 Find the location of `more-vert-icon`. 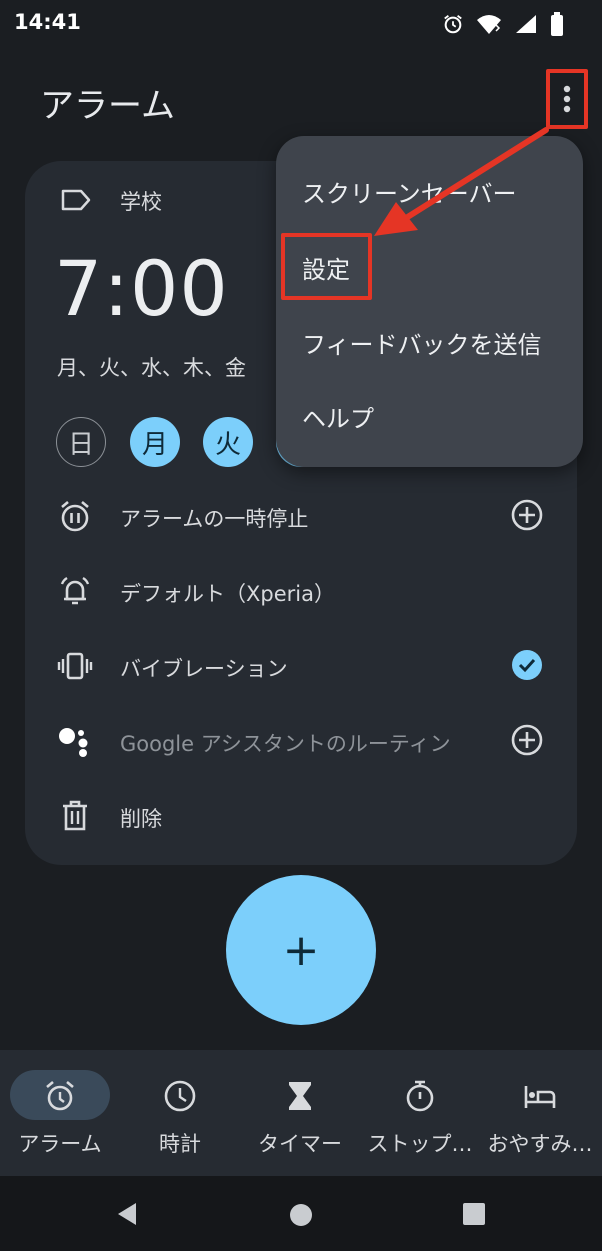

more-vert-icon is located at coordinates (567, 99).